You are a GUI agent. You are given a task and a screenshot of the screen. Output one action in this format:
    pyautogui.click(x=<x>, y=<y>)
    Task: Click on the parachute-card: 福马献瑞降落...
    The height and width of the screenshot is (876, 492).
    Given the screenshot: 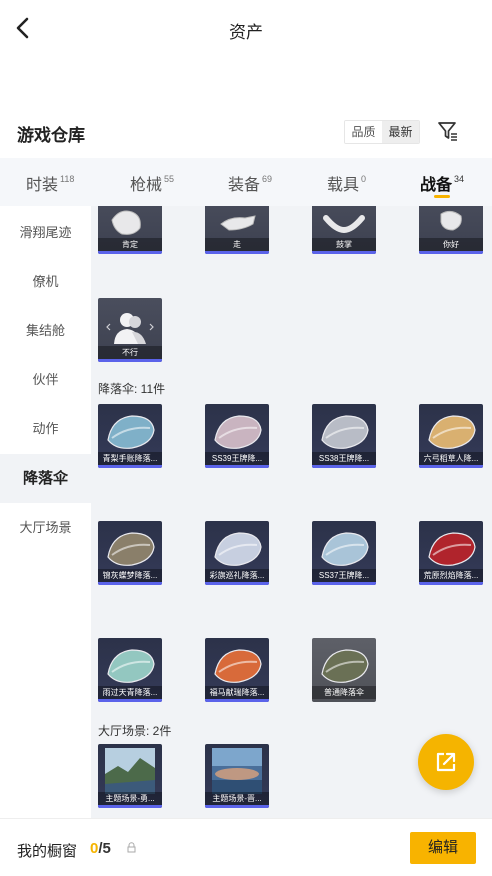 What is the action you would take?
    pyautogui.click(x=237, y=670)
    